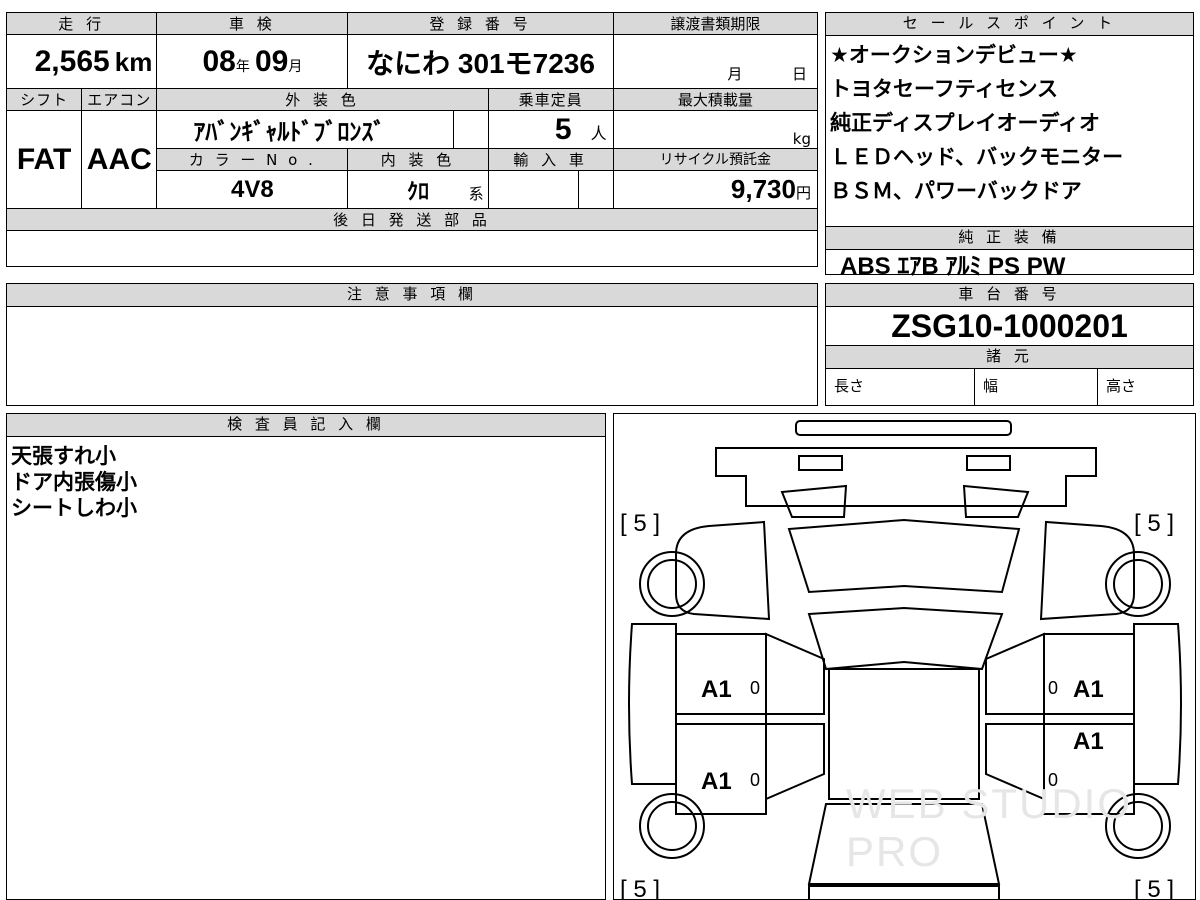 This screenshot has width=1200, height=900. I want to click on interior-color-cell: ｸﾛ 系, so click(418, 189).